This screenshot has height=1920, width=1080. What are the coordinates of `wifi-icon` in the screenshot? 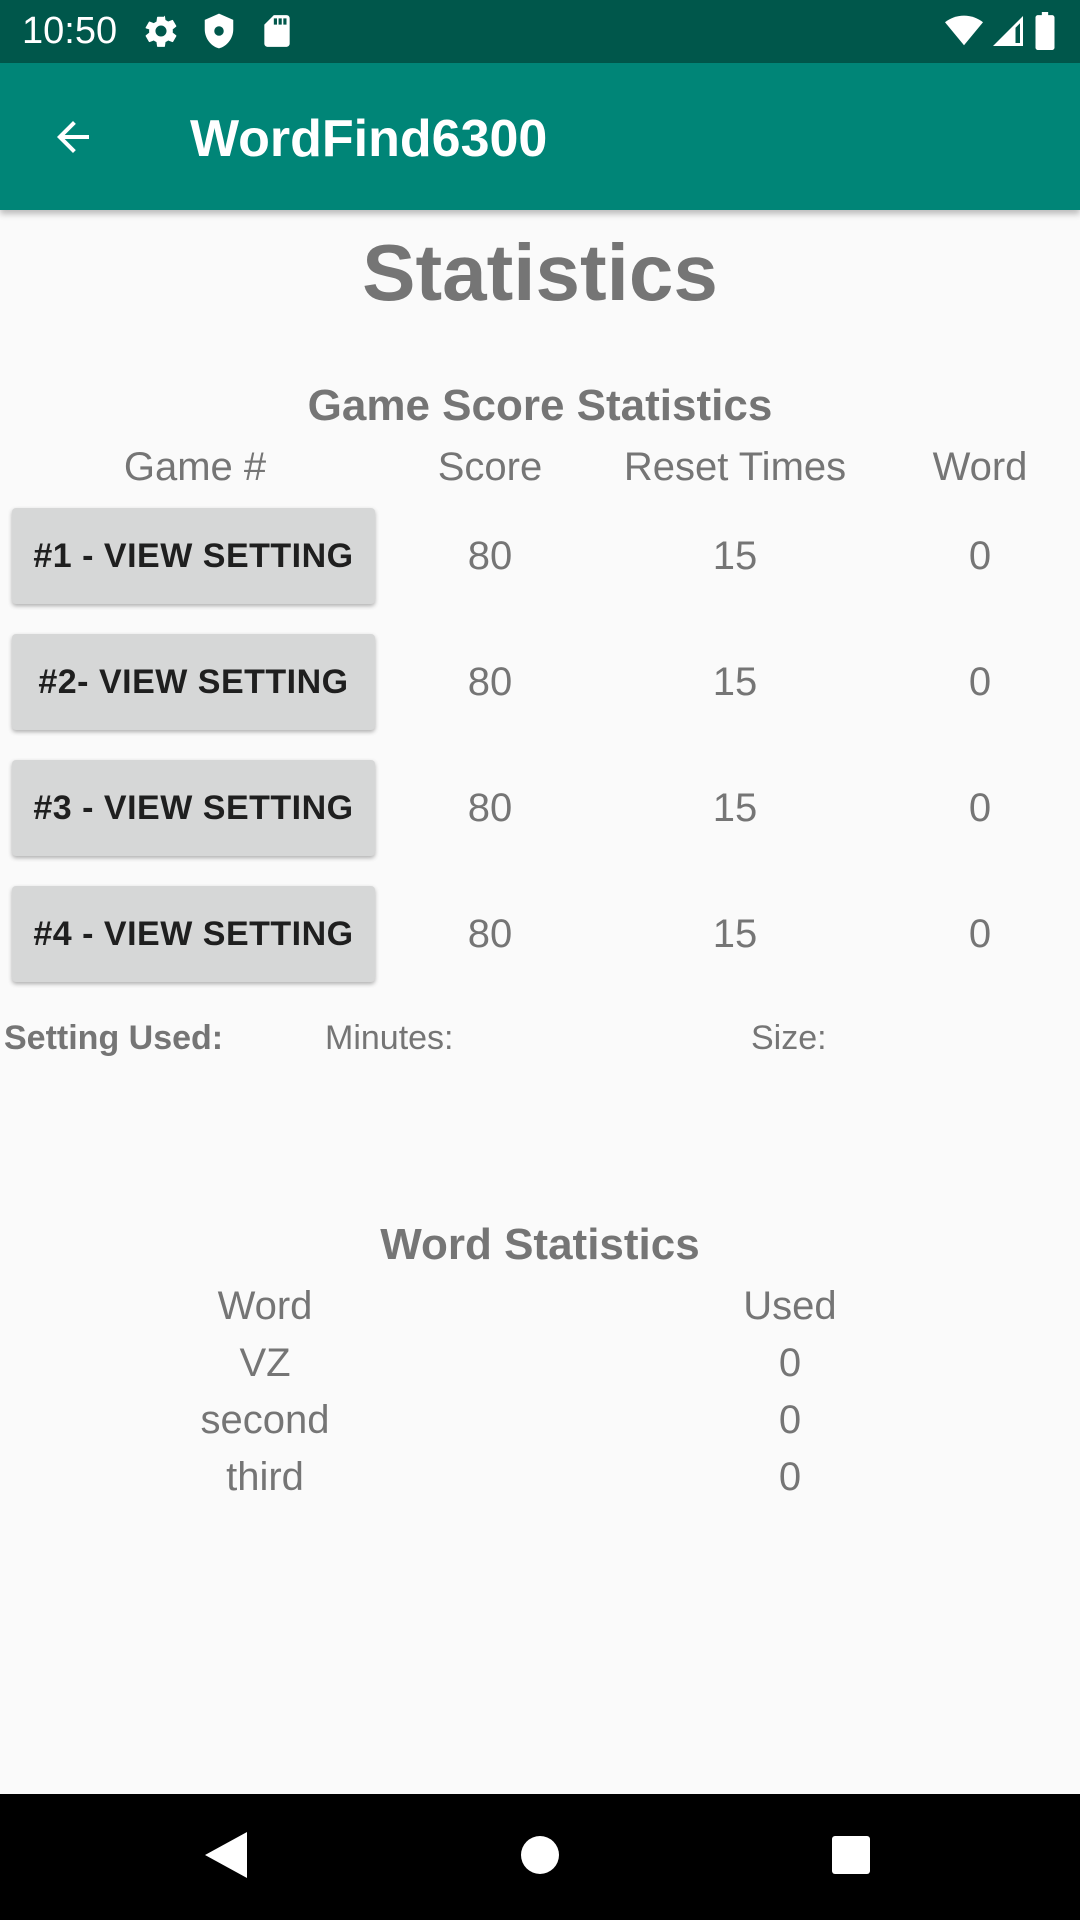 It's located at (964, 33).